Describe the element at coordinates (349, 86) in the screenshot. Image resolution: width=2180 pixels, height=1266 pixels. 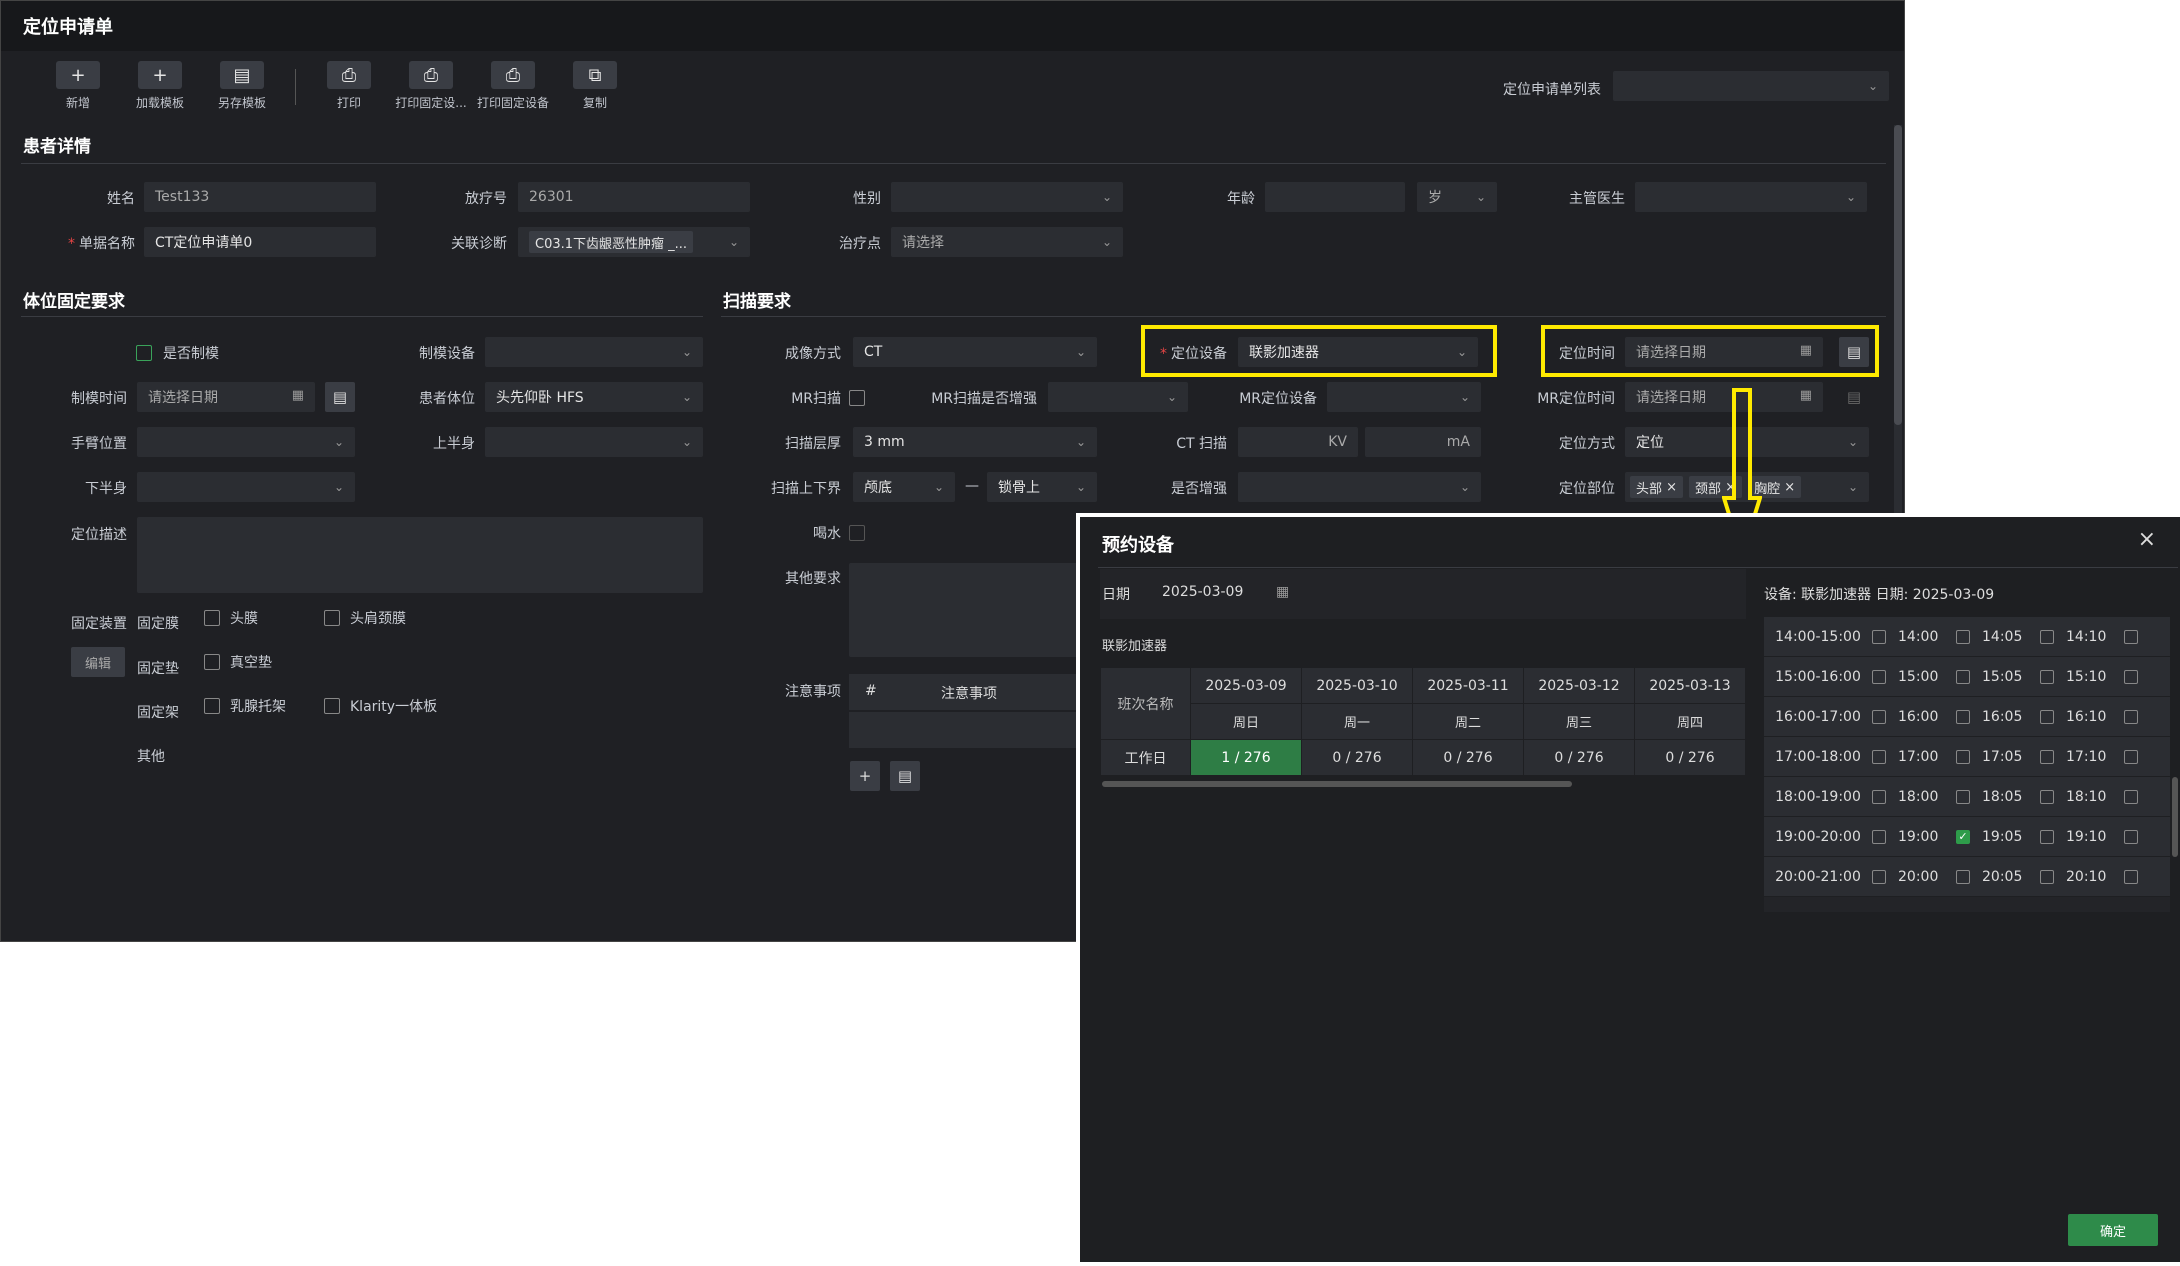
I see `print-button: ⎙ 打印` at that location.